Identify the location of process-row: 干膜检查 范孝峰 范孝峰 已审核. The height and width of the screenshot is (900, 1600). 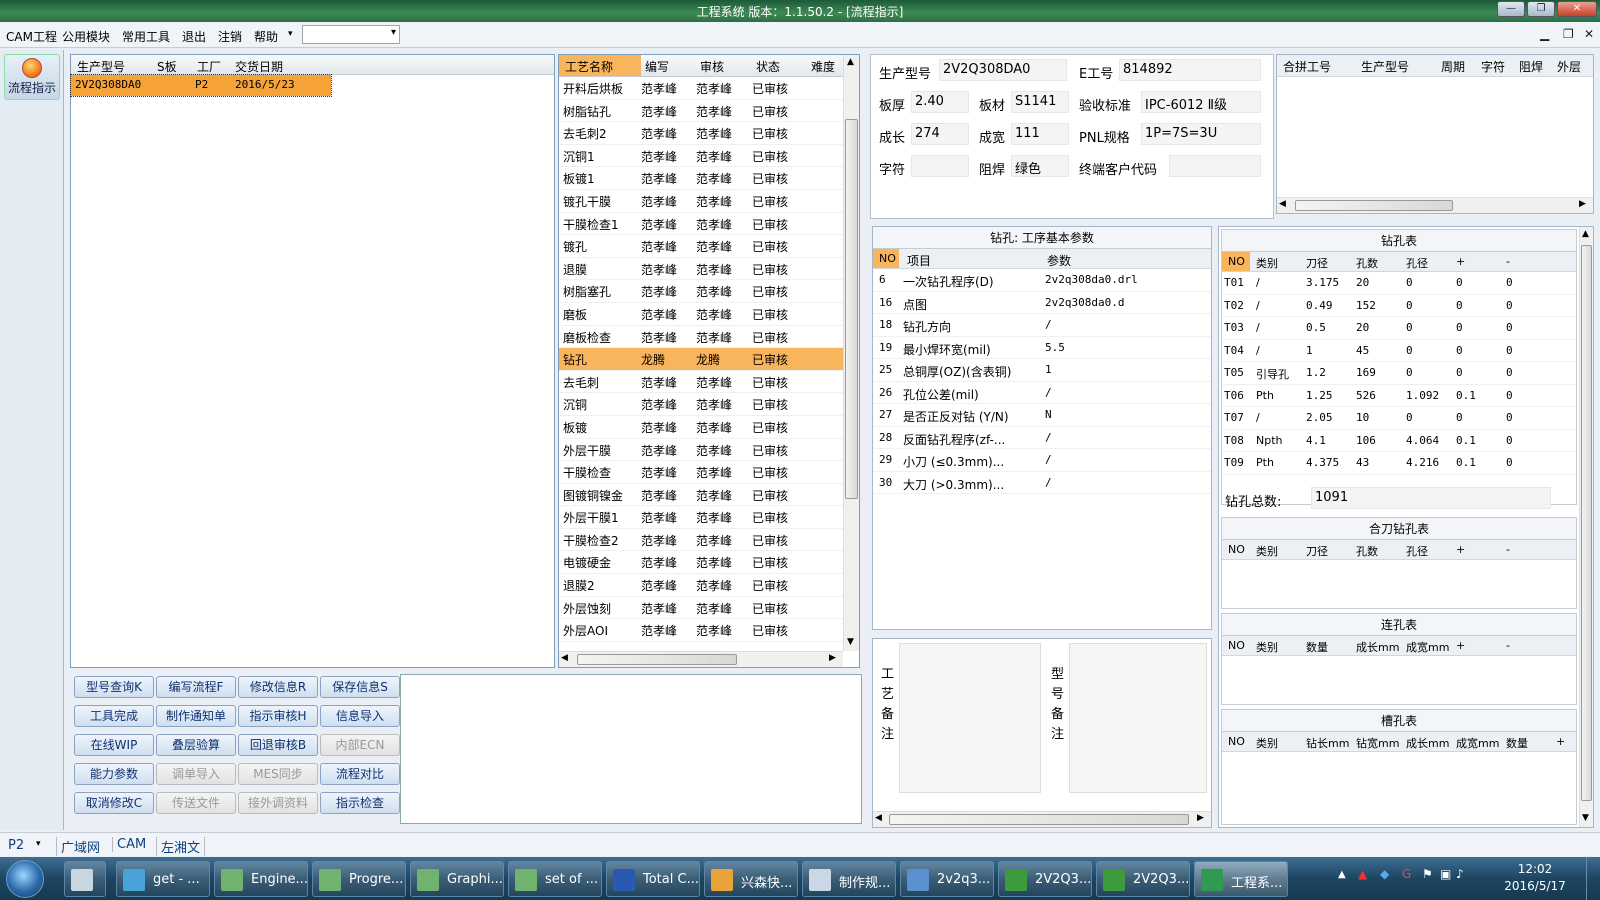
(701, 472).